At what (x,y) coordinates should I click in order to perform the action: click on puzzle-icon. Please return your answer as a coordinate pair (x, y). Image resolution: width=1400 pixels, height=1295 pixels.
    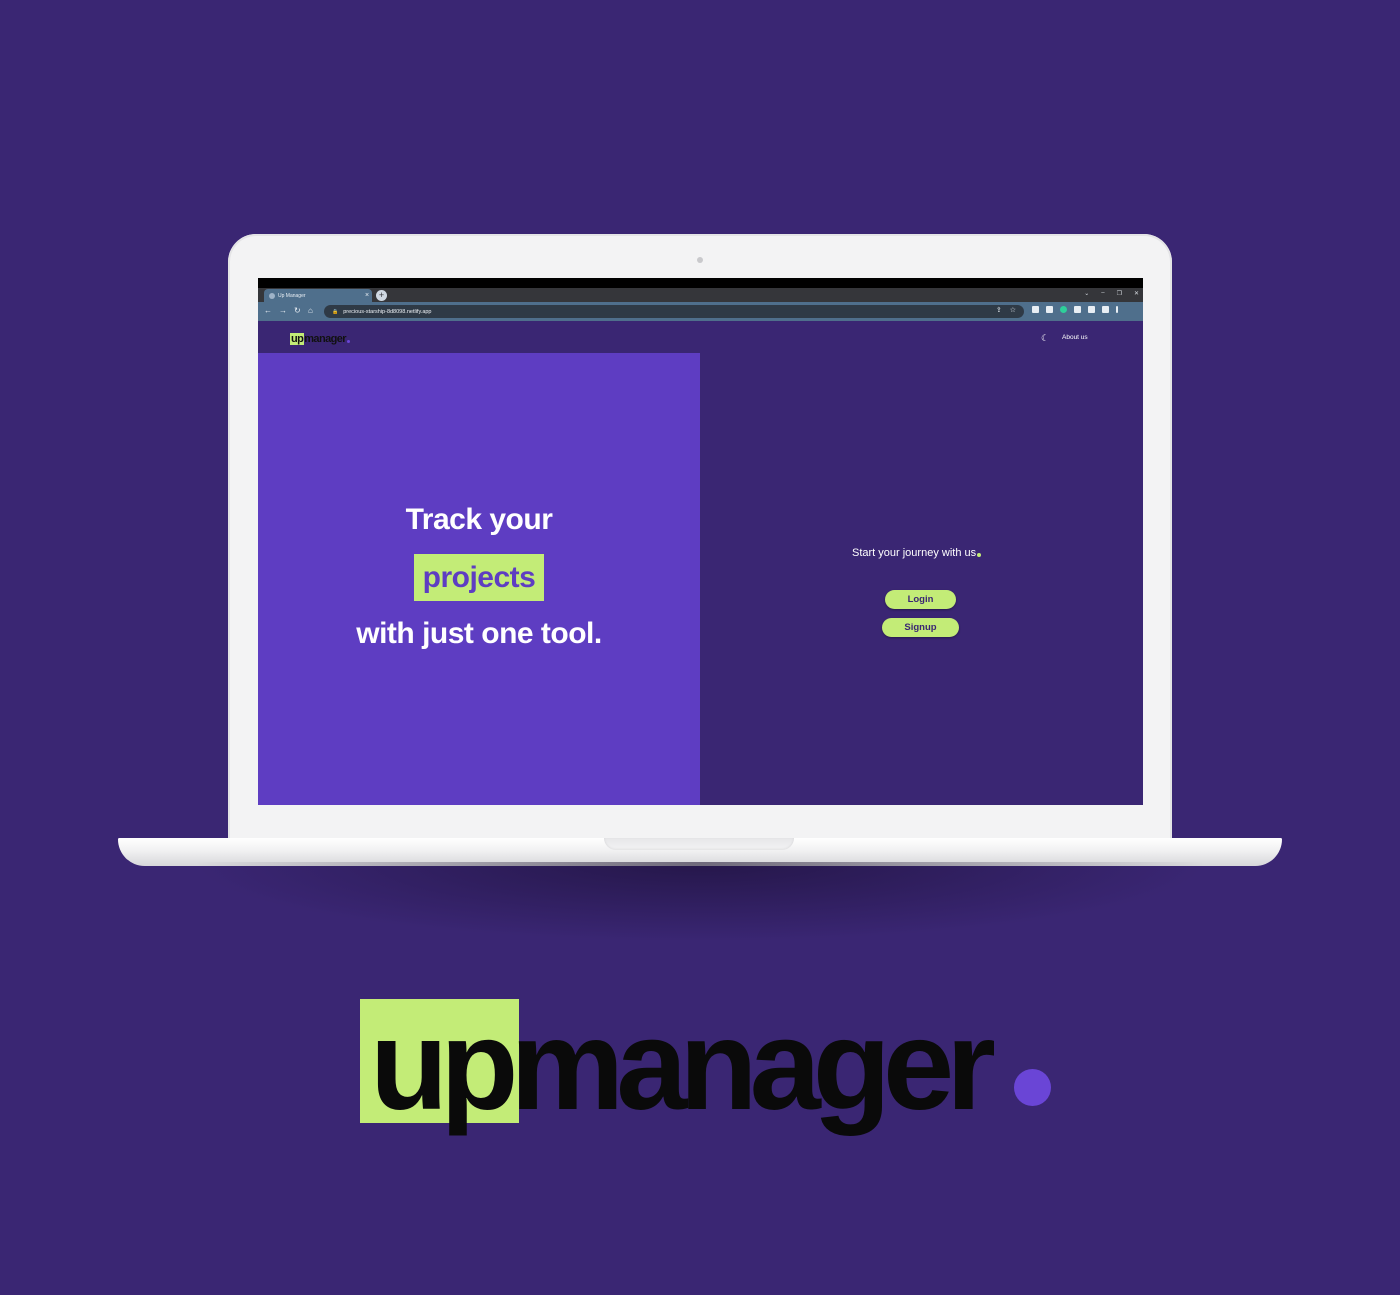
    Looking at the image, I should click on (1077, 309).